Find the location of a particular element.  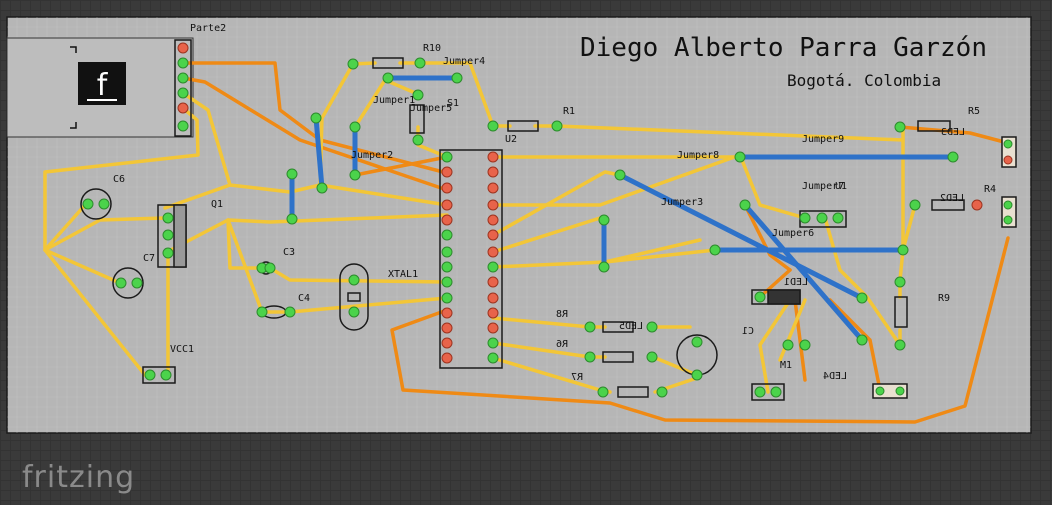

label-c4: C4 is located at coordinates (304, 298).